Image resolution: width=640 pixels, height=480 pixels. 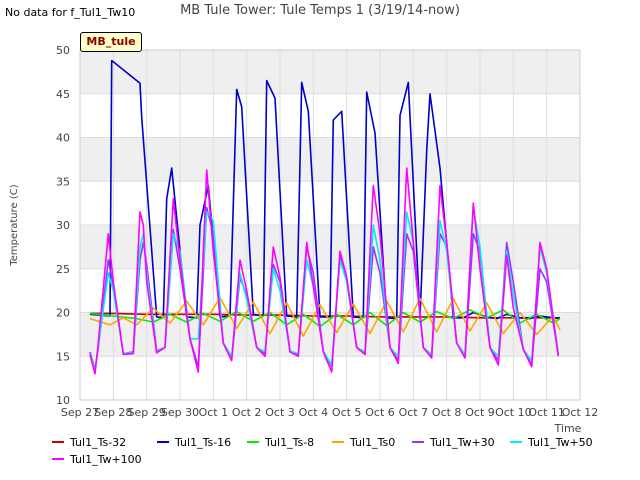 What do you see at coordinates (568, 428) in the screenshot?
I see `x-axis-label: Time` at bounding box center [568, 428].